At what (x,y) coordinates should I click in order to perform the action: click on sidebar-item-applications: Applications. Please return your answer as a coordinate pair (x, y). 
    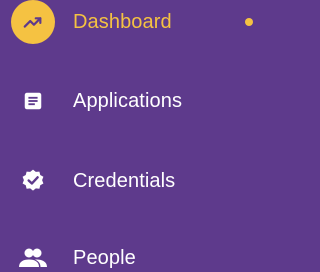
    Looking at the image, I should click on (128, 101).